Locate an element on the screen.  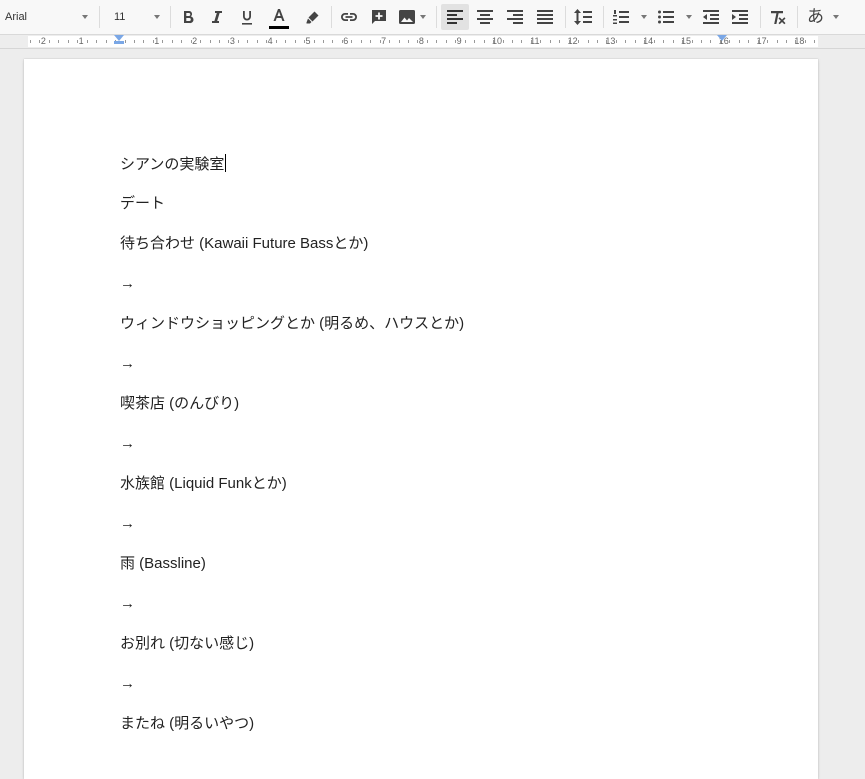
align-right-icon is located at coordinates (515, 17).